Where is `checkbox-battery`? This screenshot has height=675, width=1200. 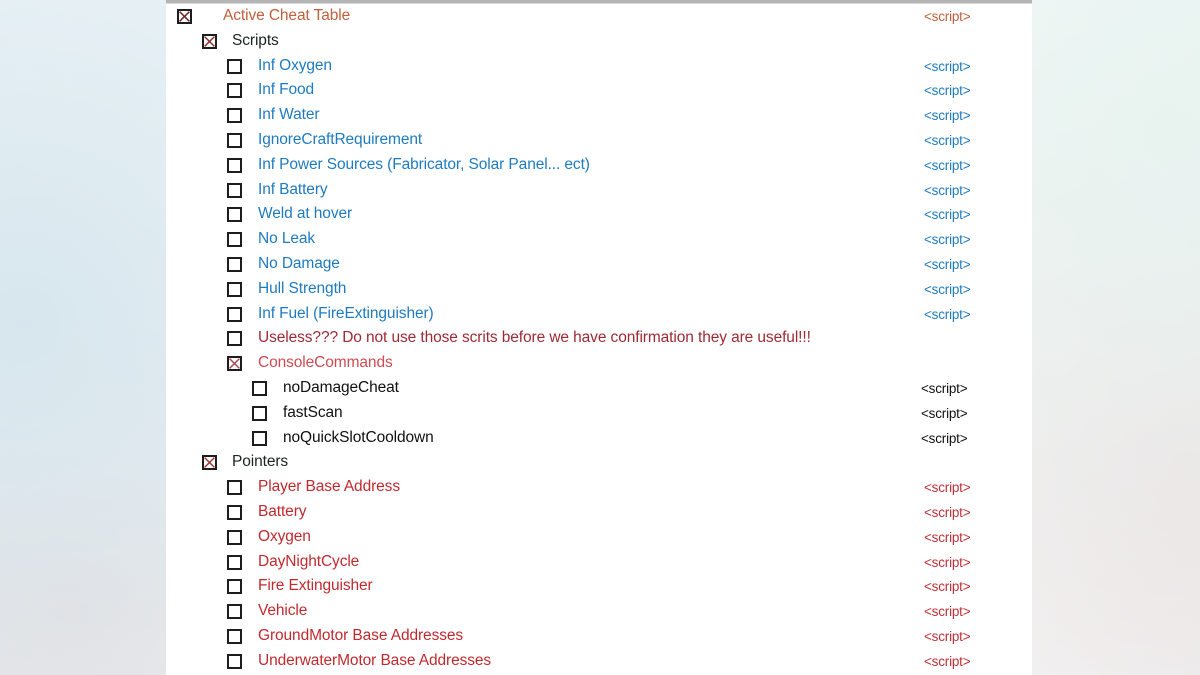 checkbox-battery is located at coordinates (234, 512).